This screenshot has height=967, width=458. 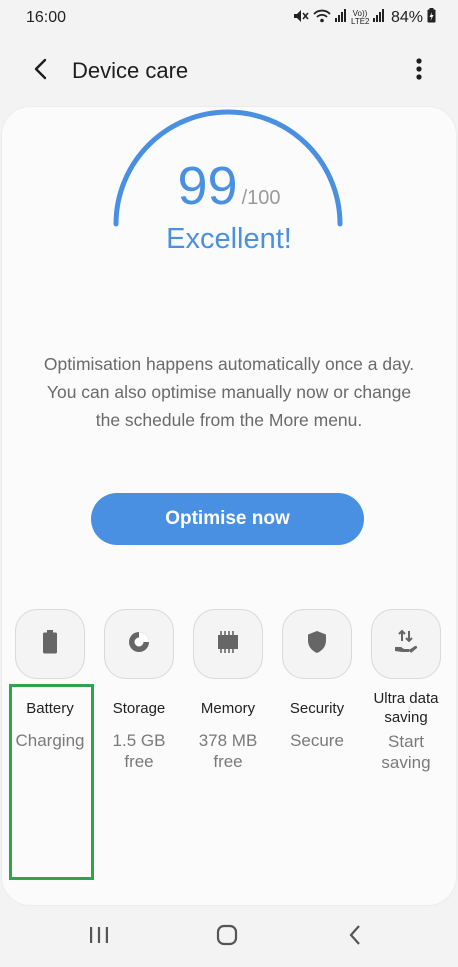 I want to click on status-icons: Vo)) LTE2 84%, so click(x=364, y=17).